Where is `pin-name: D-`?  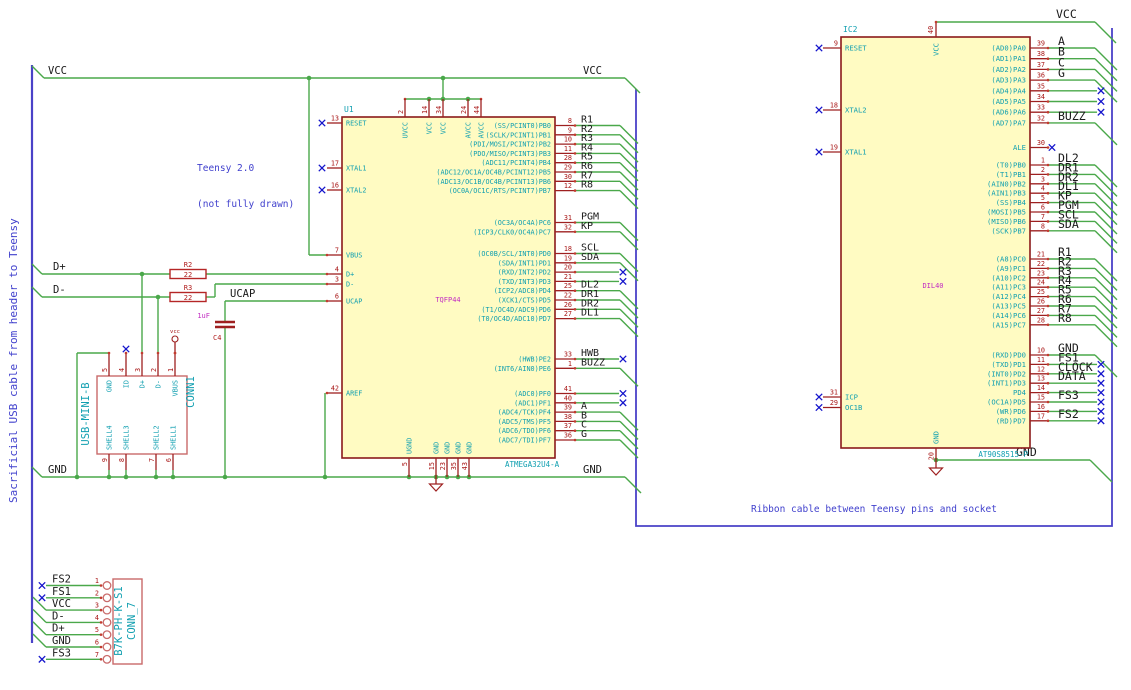
pin-name: D- is located at coordinates (350, 285).